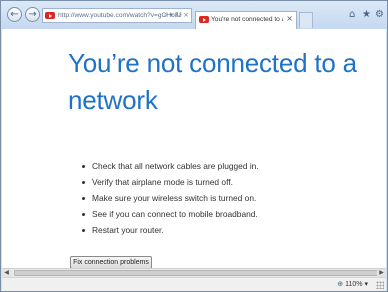 The image size is (388, 292). I want to click on scroll-right-icon: ▶, so click(381, 273).